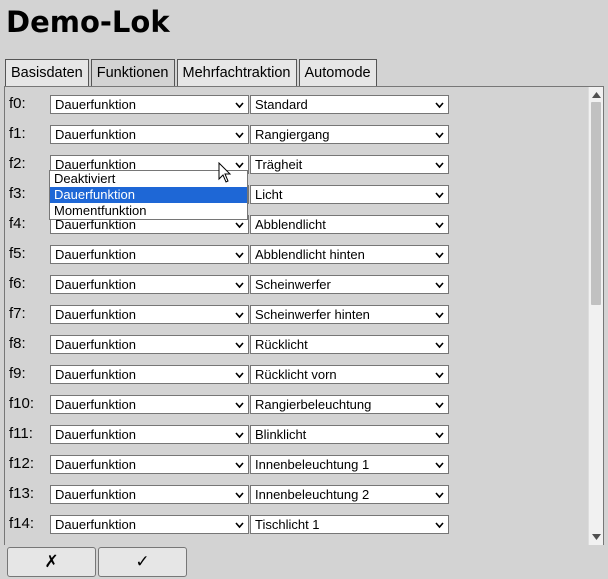 The width and height of the screenshot is (608, 579). Describe the element at coordinates (349, 194) in the screenshot. I see `function-name-select: Licht` at that location.